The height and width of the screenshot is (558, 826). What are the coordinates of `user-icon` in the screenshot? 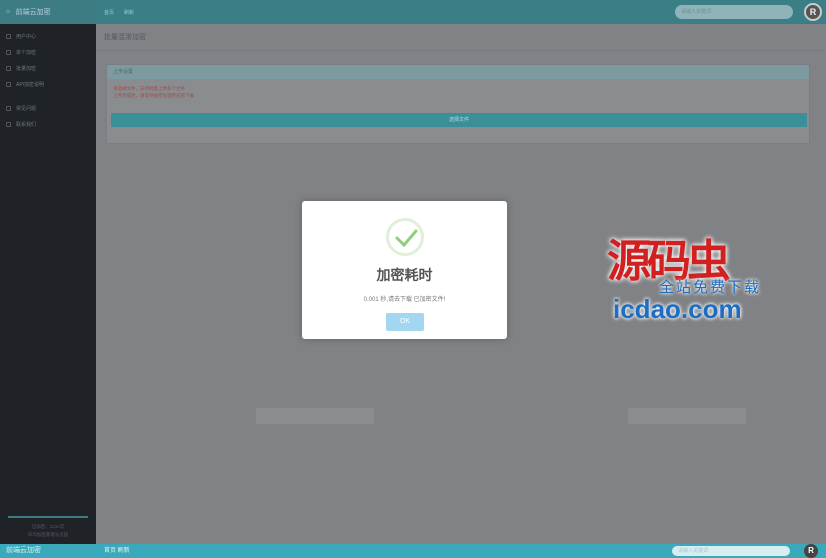 It's located at (8, 36).